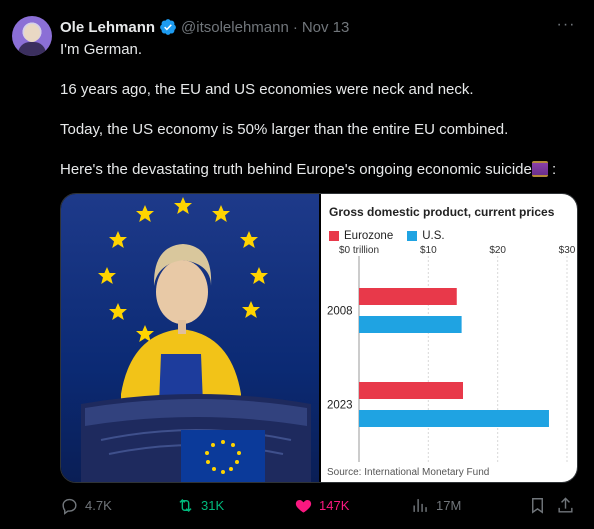 The height and width of the screenshot is (529, 594). Describe the element at coordinates (101, 49) in the screenshot. I see `tweet-line: I'm German.` at that location.